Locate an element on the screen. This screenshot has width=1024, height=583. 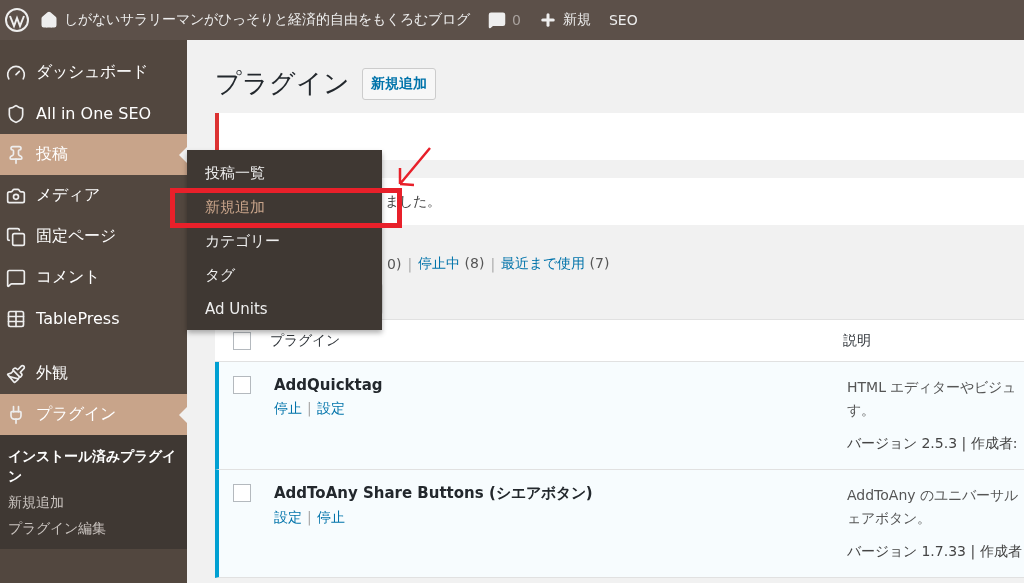
sidebar-item: 固定ページ is located at coordinates (93, 236).